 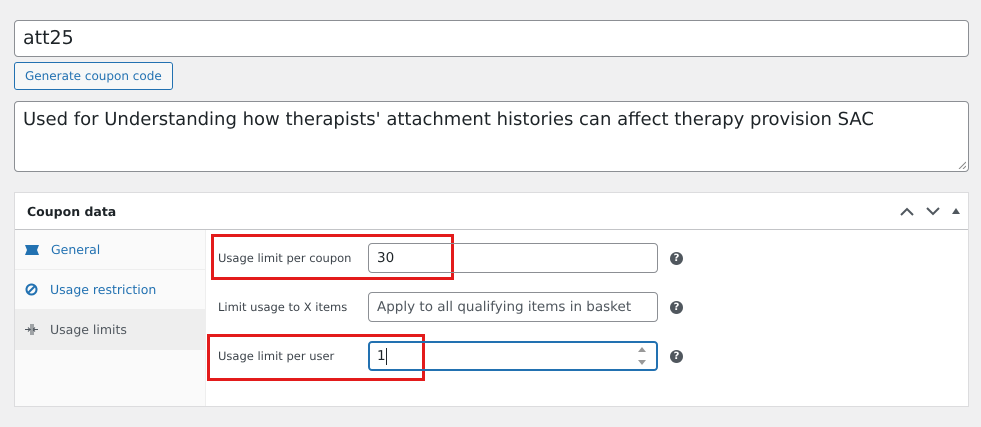 I want to click on move-down-icon, so click(x=933, y=211).